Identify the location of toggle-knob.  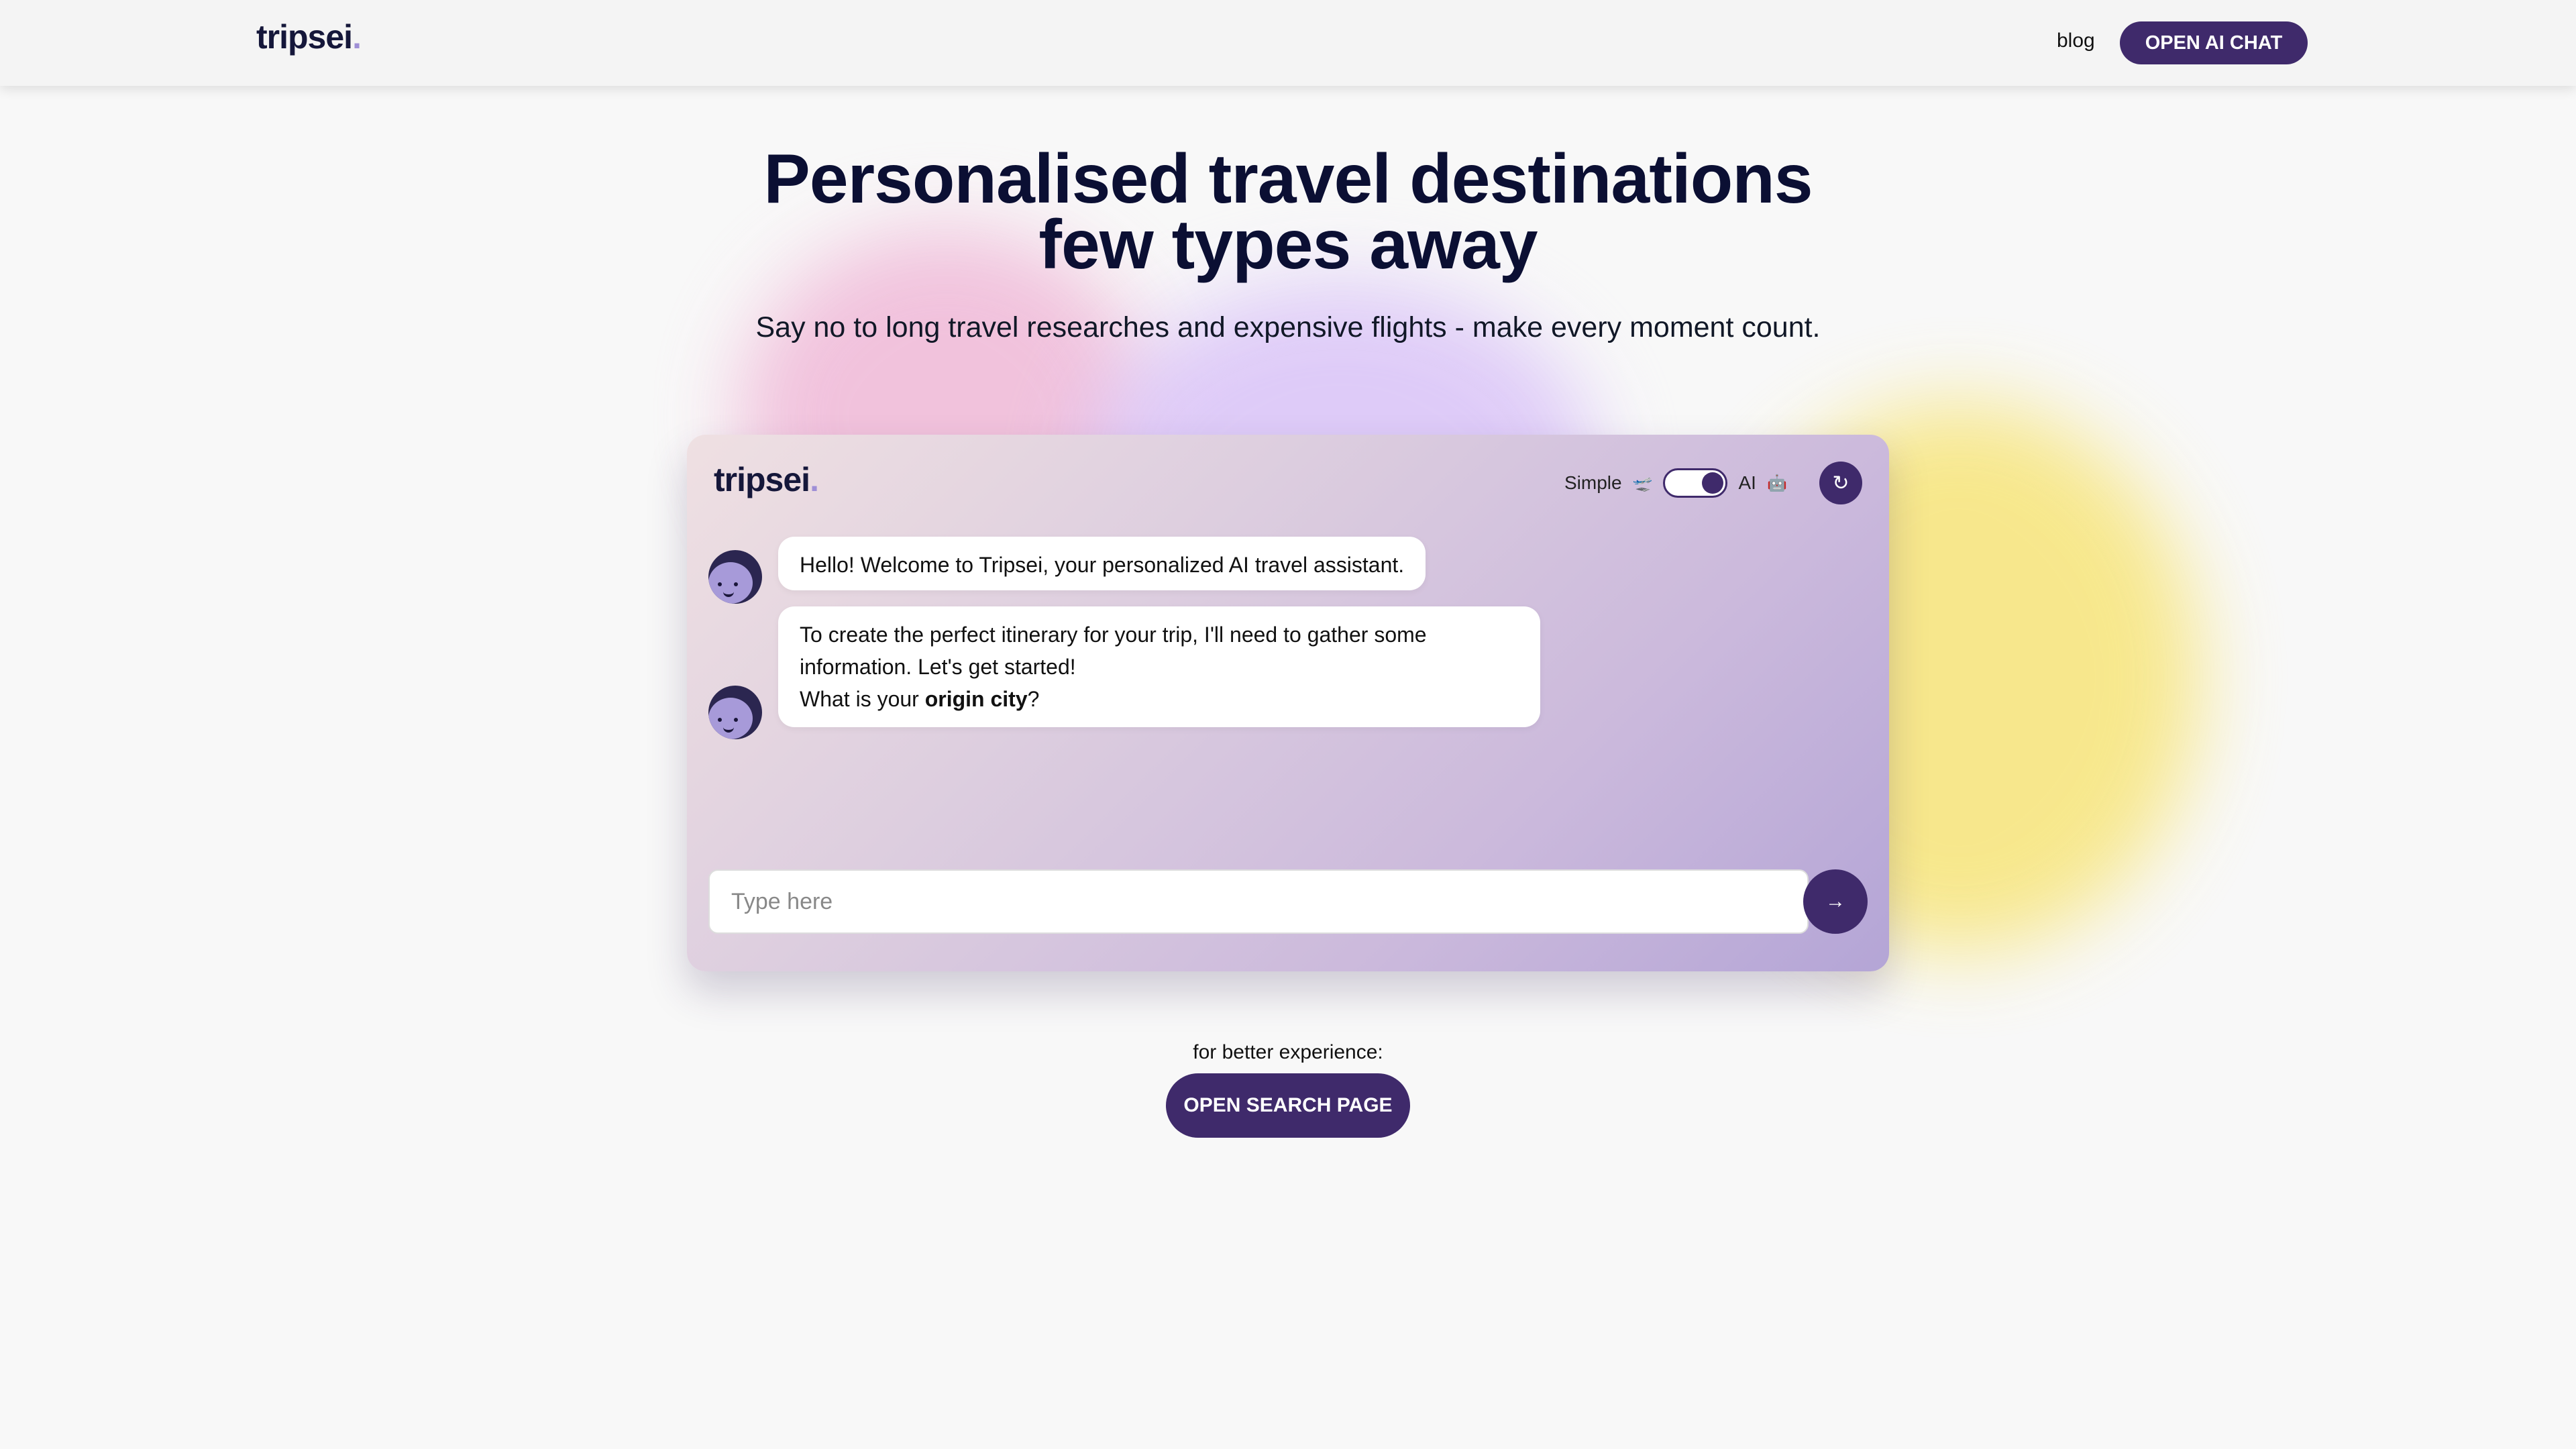
(1713, 483).